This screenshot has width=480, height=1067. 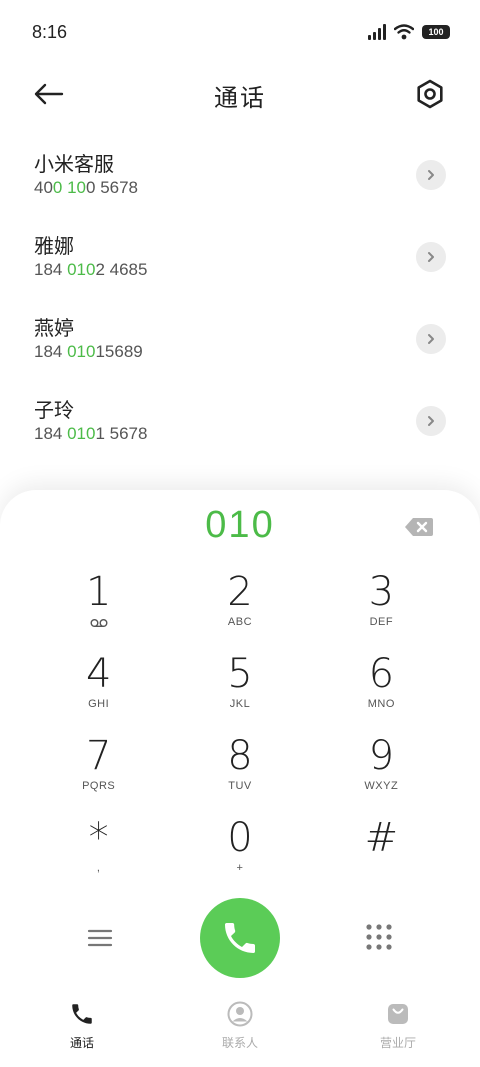 I want to click on contact-item: 燕婷 184 01015689, so click(x=240, y=345).